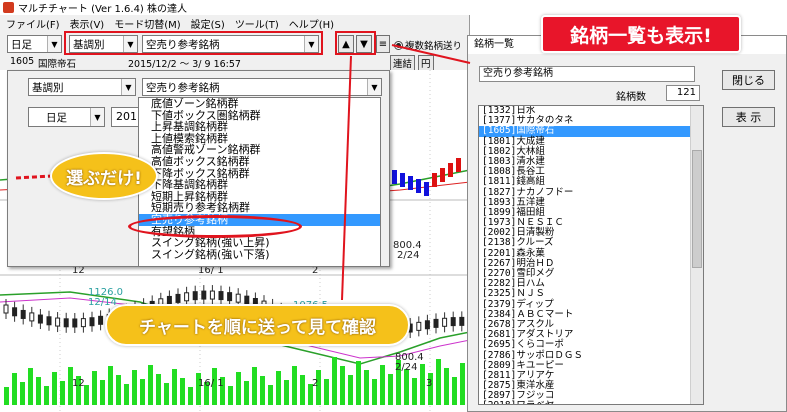 The image size is (787, 412). What do you see at coordinates (34, 177) in the screenshot?
I see `line-to-choose-callout` at bounding box center [34, 177].